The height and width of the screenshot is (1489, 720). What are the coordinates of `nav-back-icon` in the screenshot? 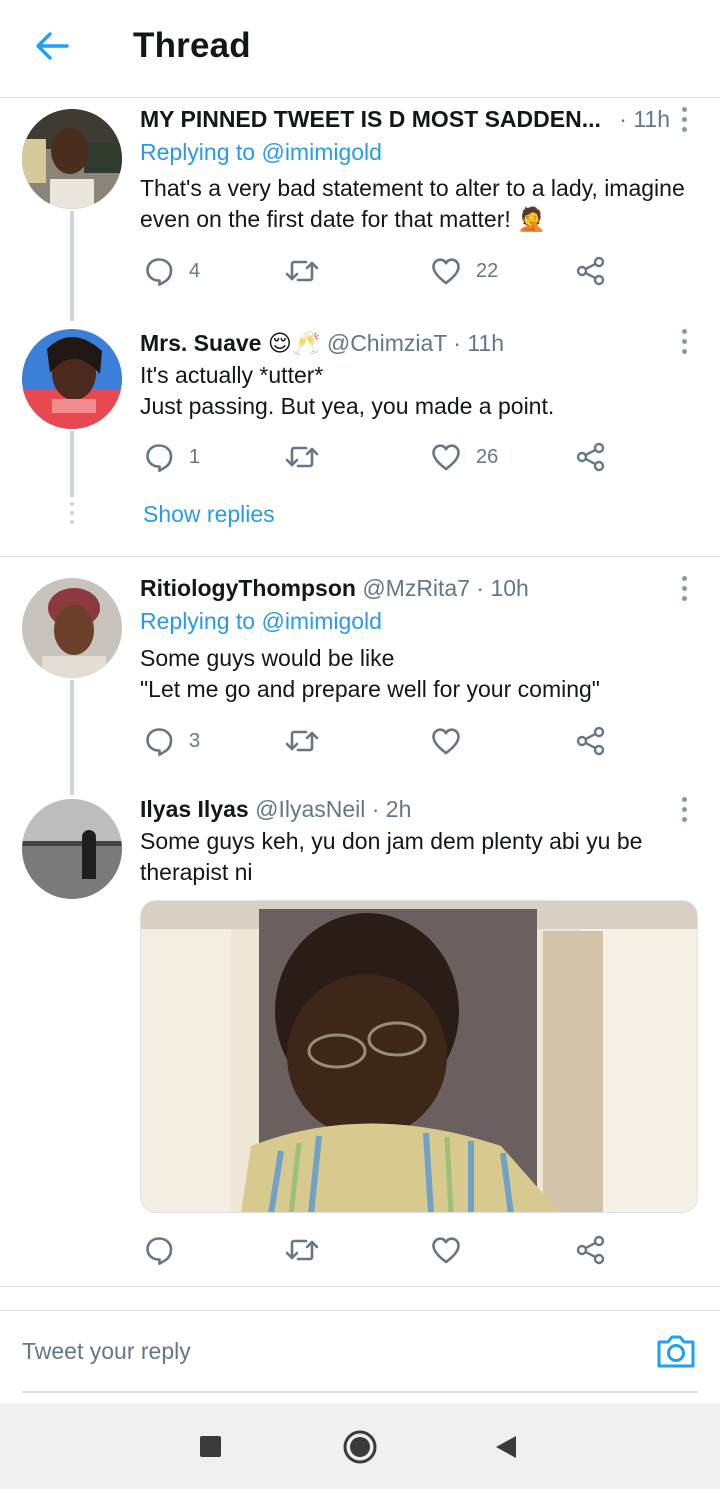 It's located at (506, 1447).